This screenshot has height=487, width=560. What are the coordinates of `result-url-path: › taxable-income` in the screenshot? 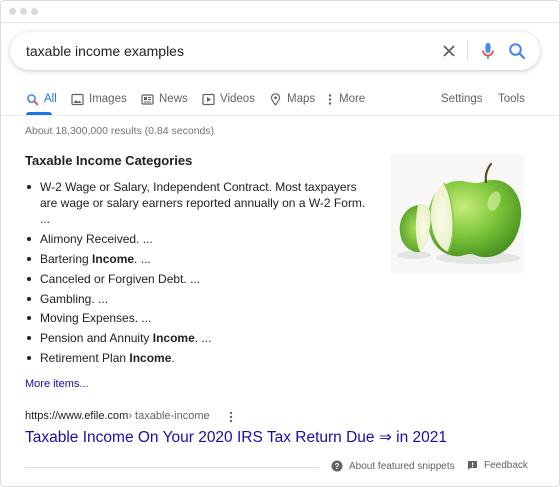 It's located at (169, 416).